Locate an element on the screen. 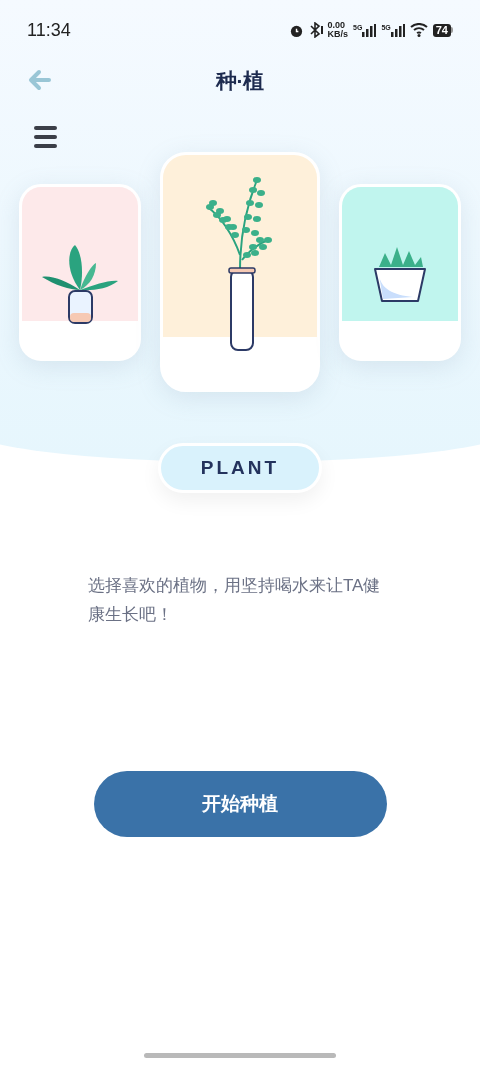  plant-label: PLANT is located at coordinates (240, 468).